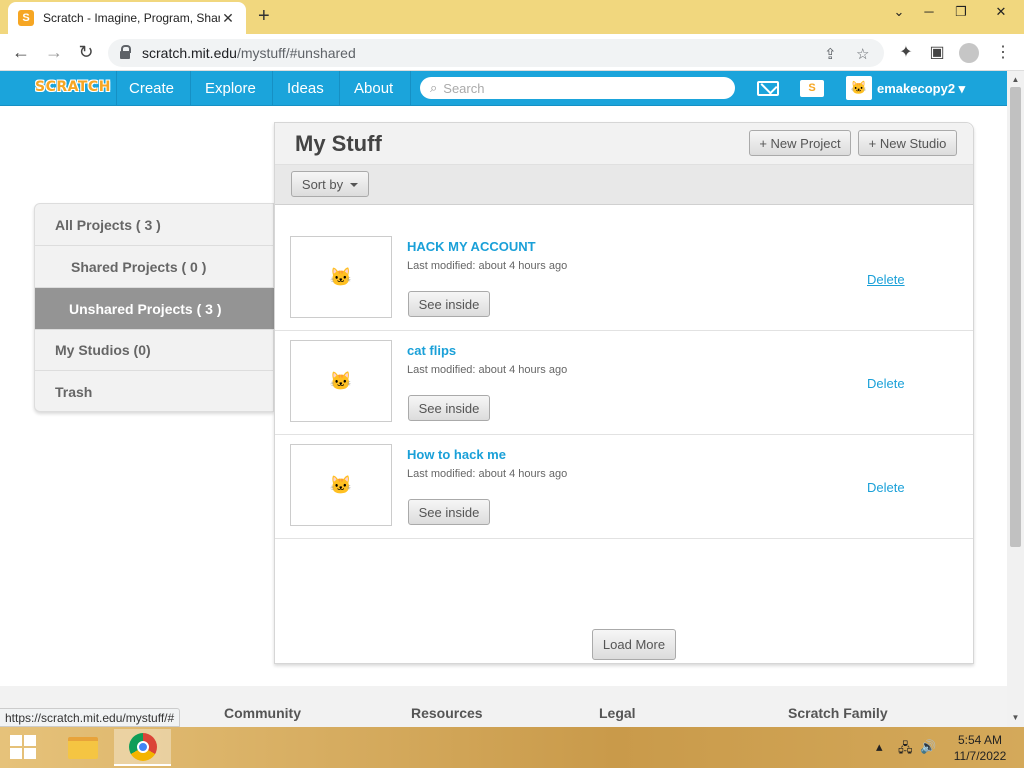 The image size is (1024, 768). Describe the element at coordinates (512, 747) in the screenshot. I see `windows-taskbar: ▴ 🖧 🔊 5:54 AM 11/7/2022` at that location.